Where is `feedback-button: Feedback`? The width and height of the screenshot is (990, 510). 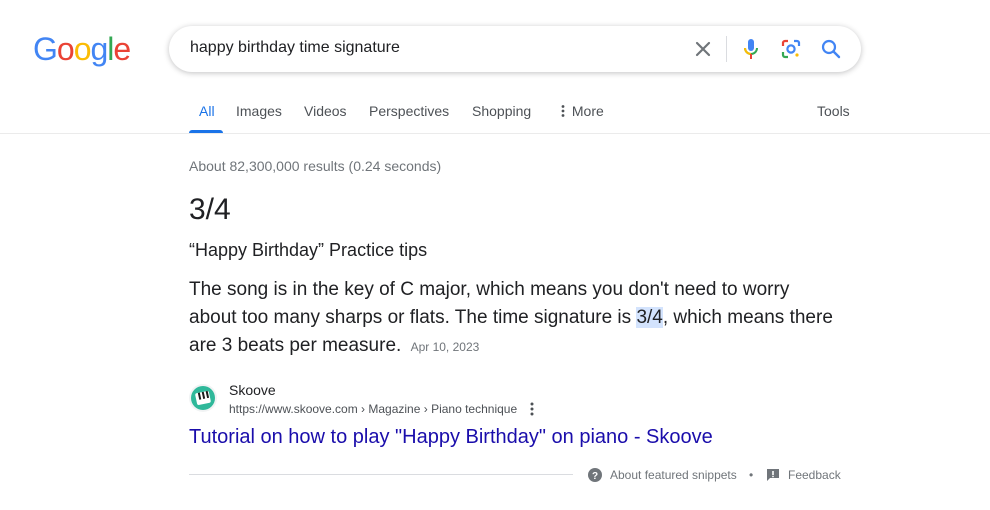
feedback-button: Feedback is located at coordinates (803, 475).